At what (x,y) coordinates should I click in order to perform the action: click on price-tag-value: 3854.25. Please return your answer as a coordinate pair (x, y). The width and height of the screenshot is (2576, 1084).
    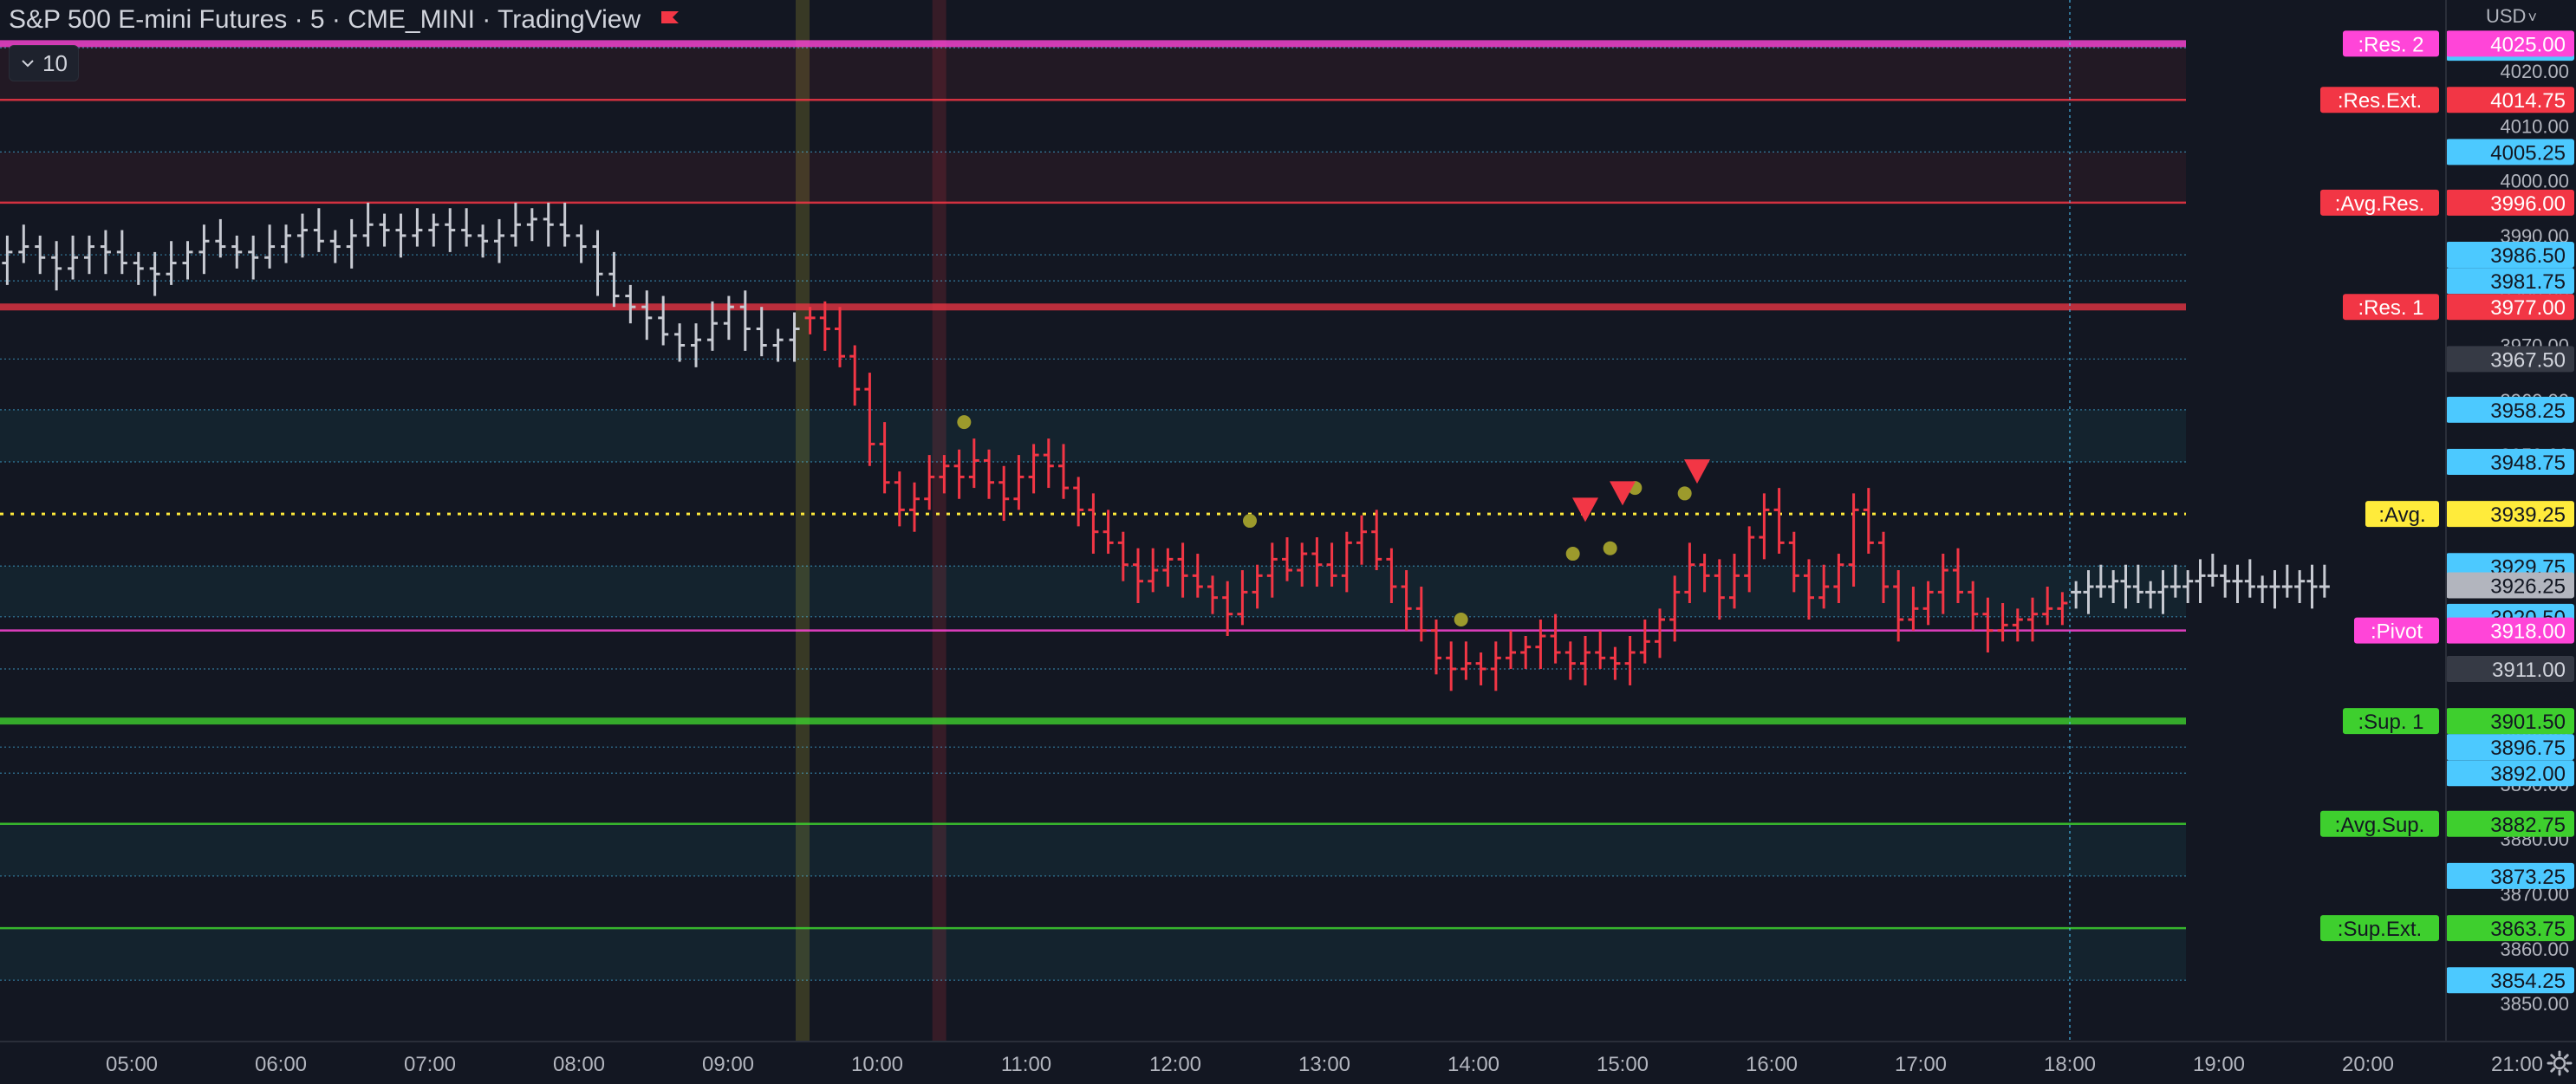
    Looking at the image, I should click on (2528, 981).